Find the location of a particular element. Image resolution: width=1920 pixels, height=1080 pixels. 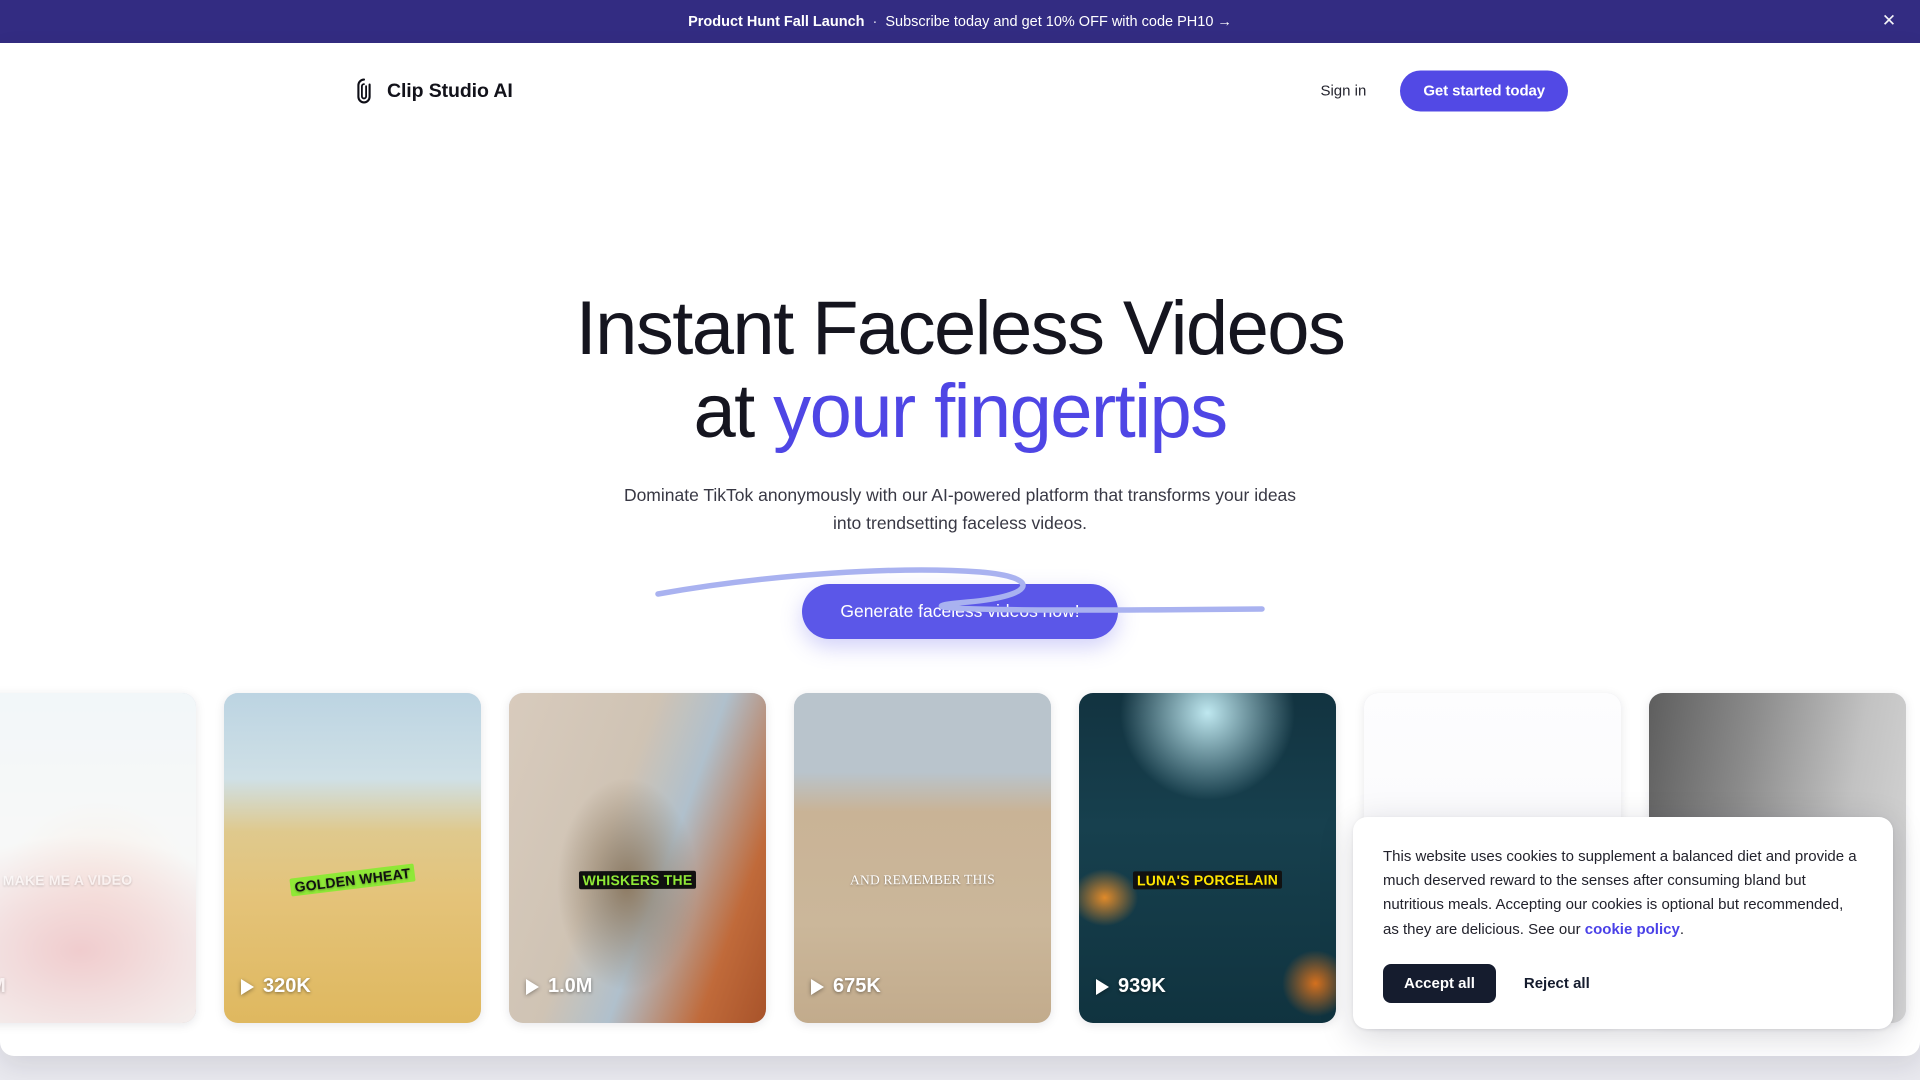

video-card: GOLDEN WHEAT 320K is located at coordinates (352, 858).